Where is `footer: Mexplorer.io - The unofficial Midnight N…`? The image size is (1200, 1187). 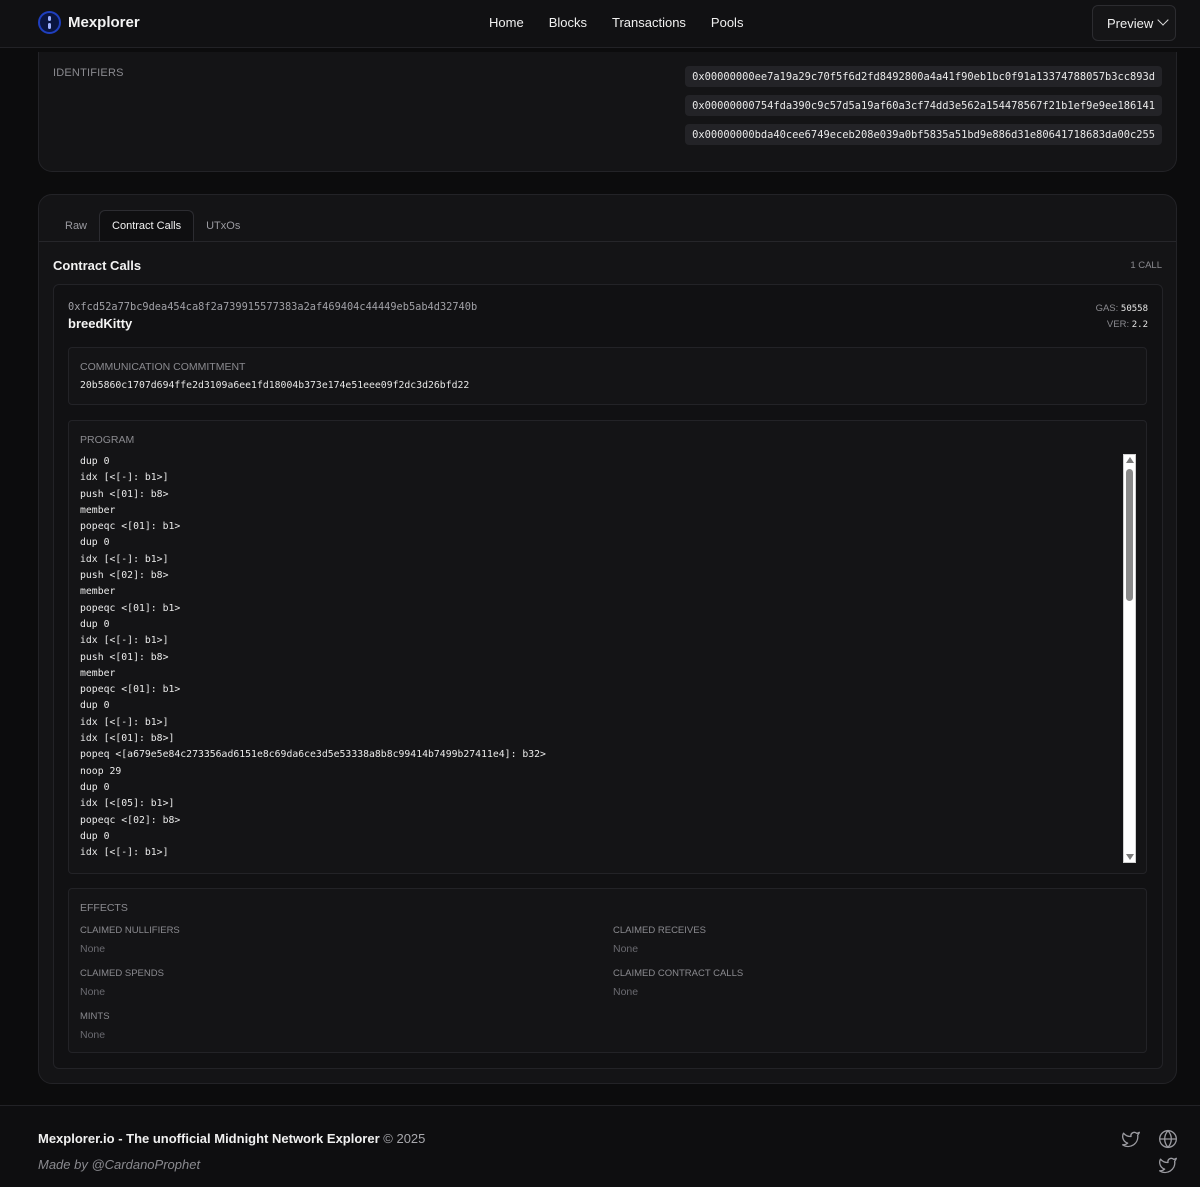 footer: Mexplorer.io - The unofficial Midnight N… is located at coordinates (600, 1146).